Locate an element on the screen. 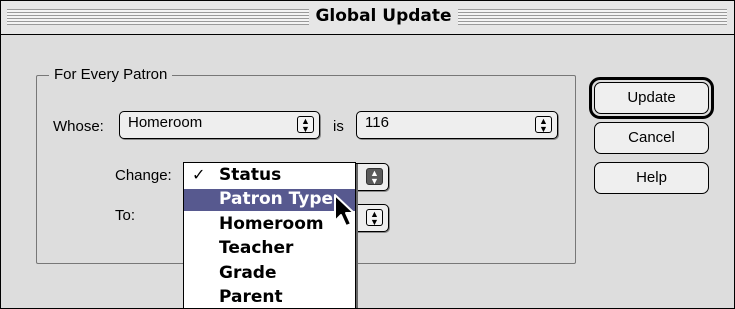 Image resolution: width=735 pixels, height=309 pixels. menu-item-label: Homeroom is located at coordinates (271, 224).